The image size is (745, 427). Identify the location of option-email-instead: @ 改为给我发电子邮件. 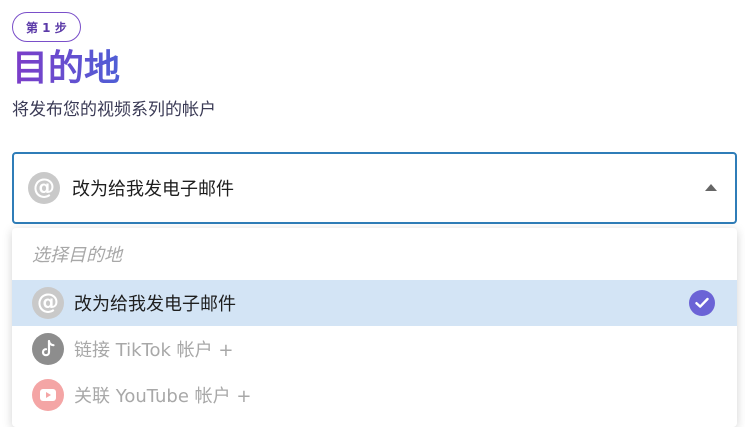
(374, 303).